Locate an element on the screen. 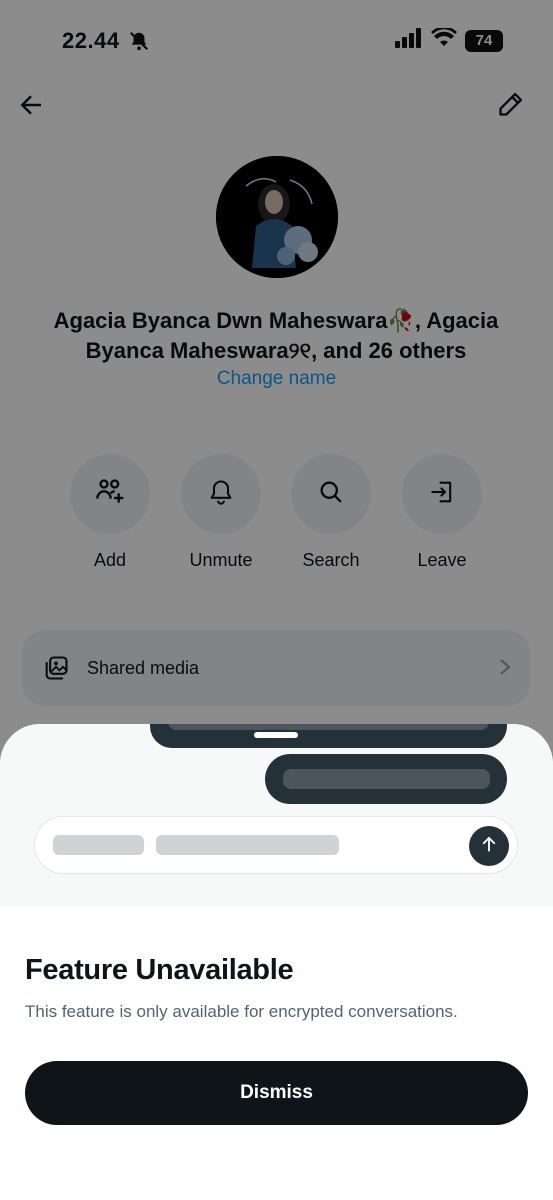 This screenshot has height=1200, width=553. add-action: Add is located at coordinates (110, 512).